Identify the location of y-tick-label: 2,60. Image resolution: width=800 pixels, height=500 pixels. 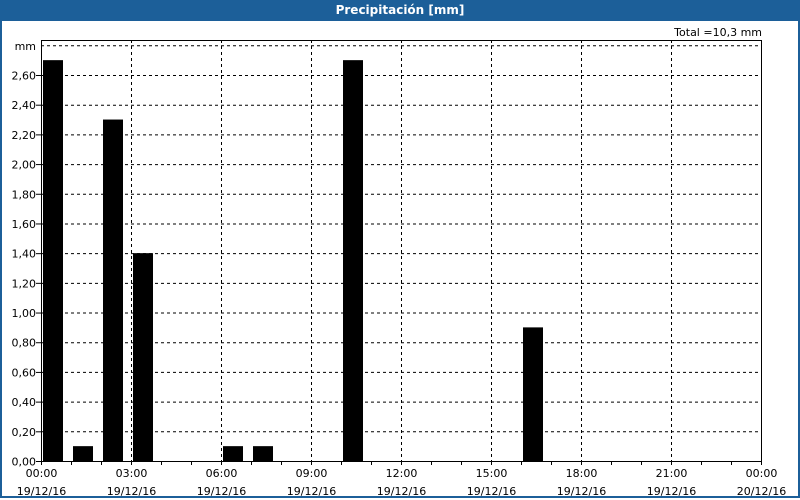
(24, 76).